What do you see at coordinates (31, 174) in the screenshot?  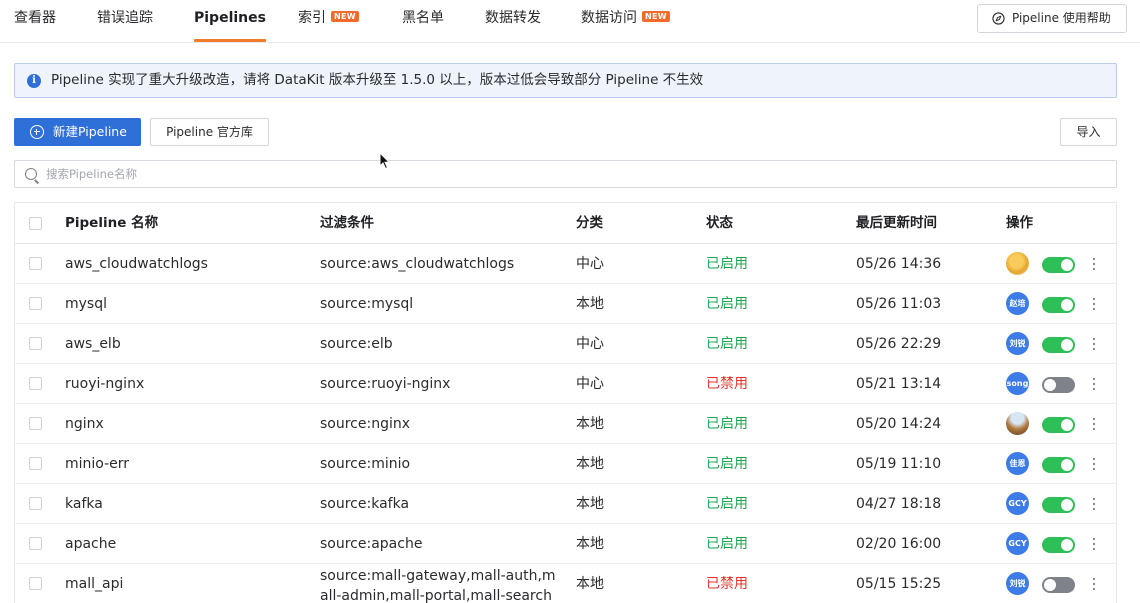 I see `search-icon` at bounding box center [31, 174].